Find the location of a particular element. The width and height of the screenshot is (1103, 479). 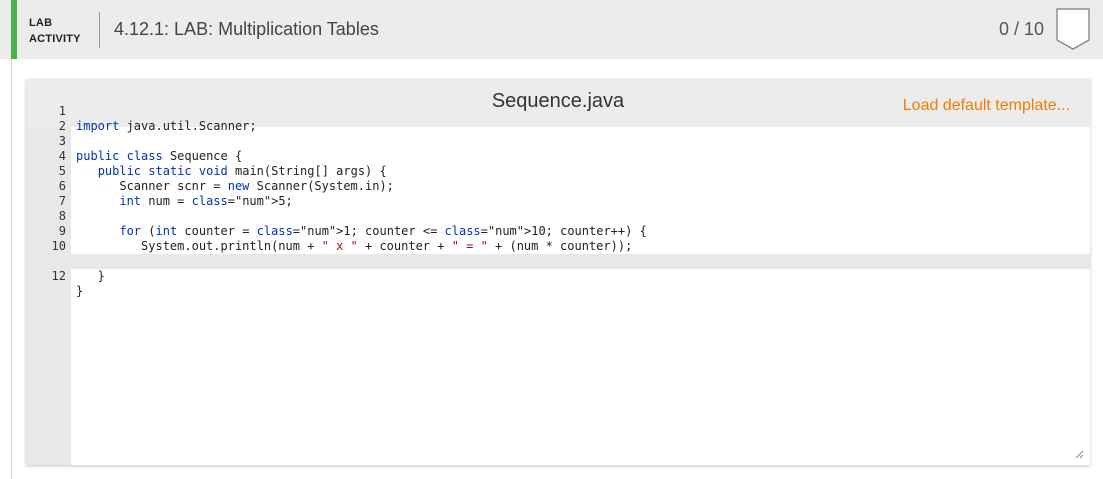

code-line: 7 is located at coordinates (558, 193).